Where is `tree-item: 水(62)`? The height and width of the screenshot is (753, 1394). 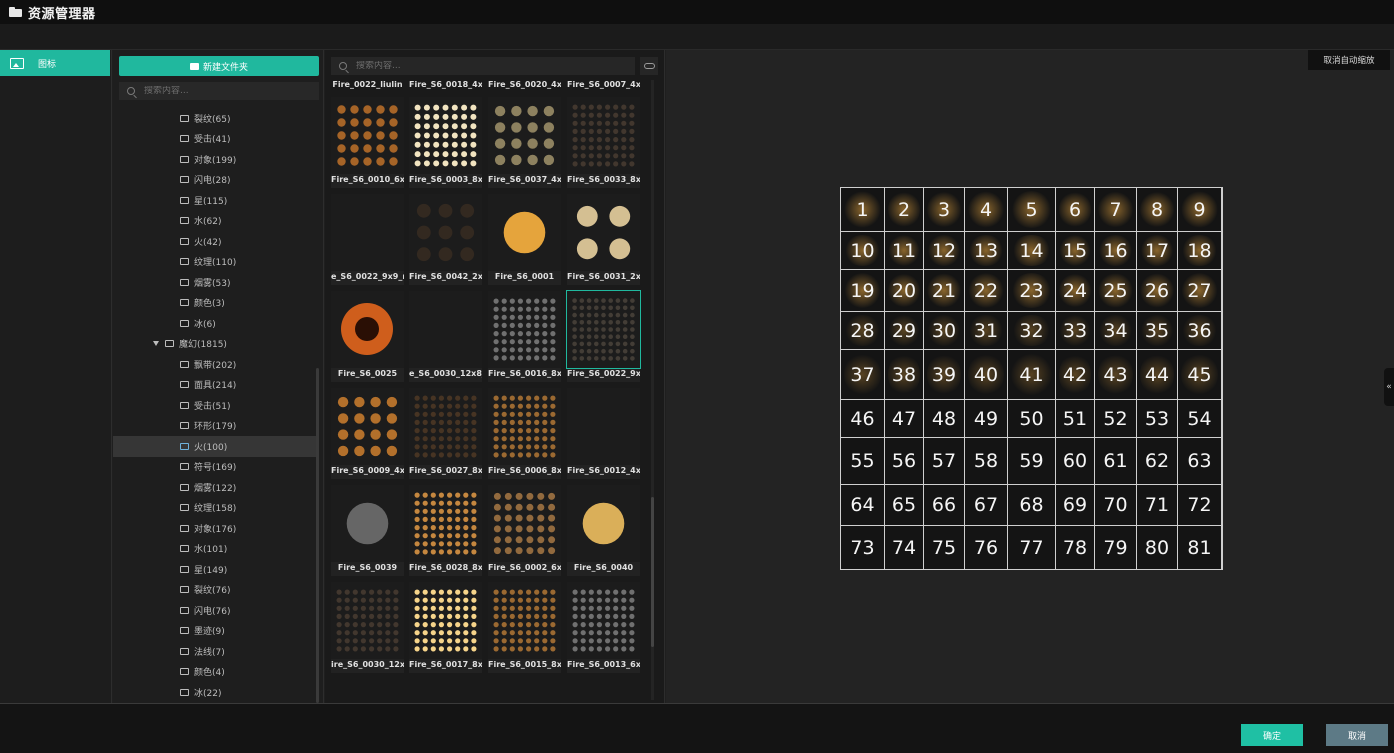 tree-item: 水(62) is located at coordinates (214, 221).